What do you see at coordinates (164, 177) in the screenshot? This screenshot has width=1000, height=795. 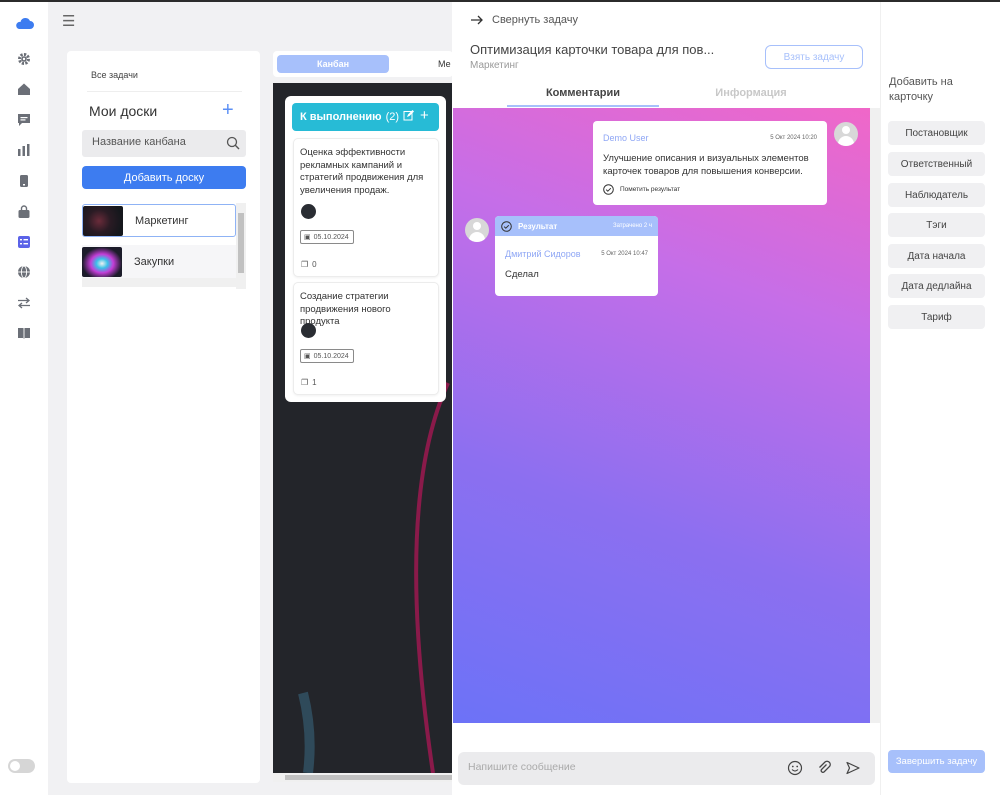 I see `add-board-button: Добавить доску` at bounding box center [164, 177].